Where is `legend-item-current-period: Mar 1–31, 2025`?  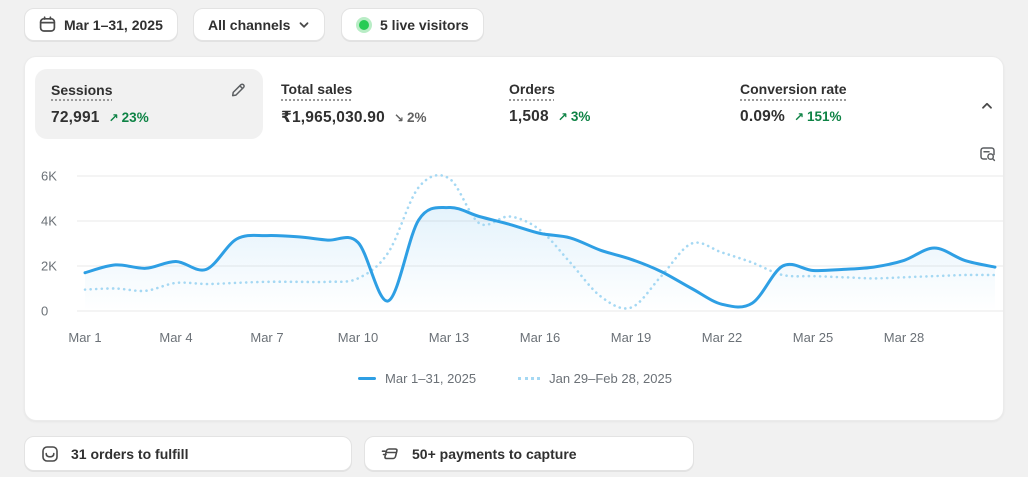 legend-item-current-period: Mar 1–31, 2025 is located at coordinates (417, 378).